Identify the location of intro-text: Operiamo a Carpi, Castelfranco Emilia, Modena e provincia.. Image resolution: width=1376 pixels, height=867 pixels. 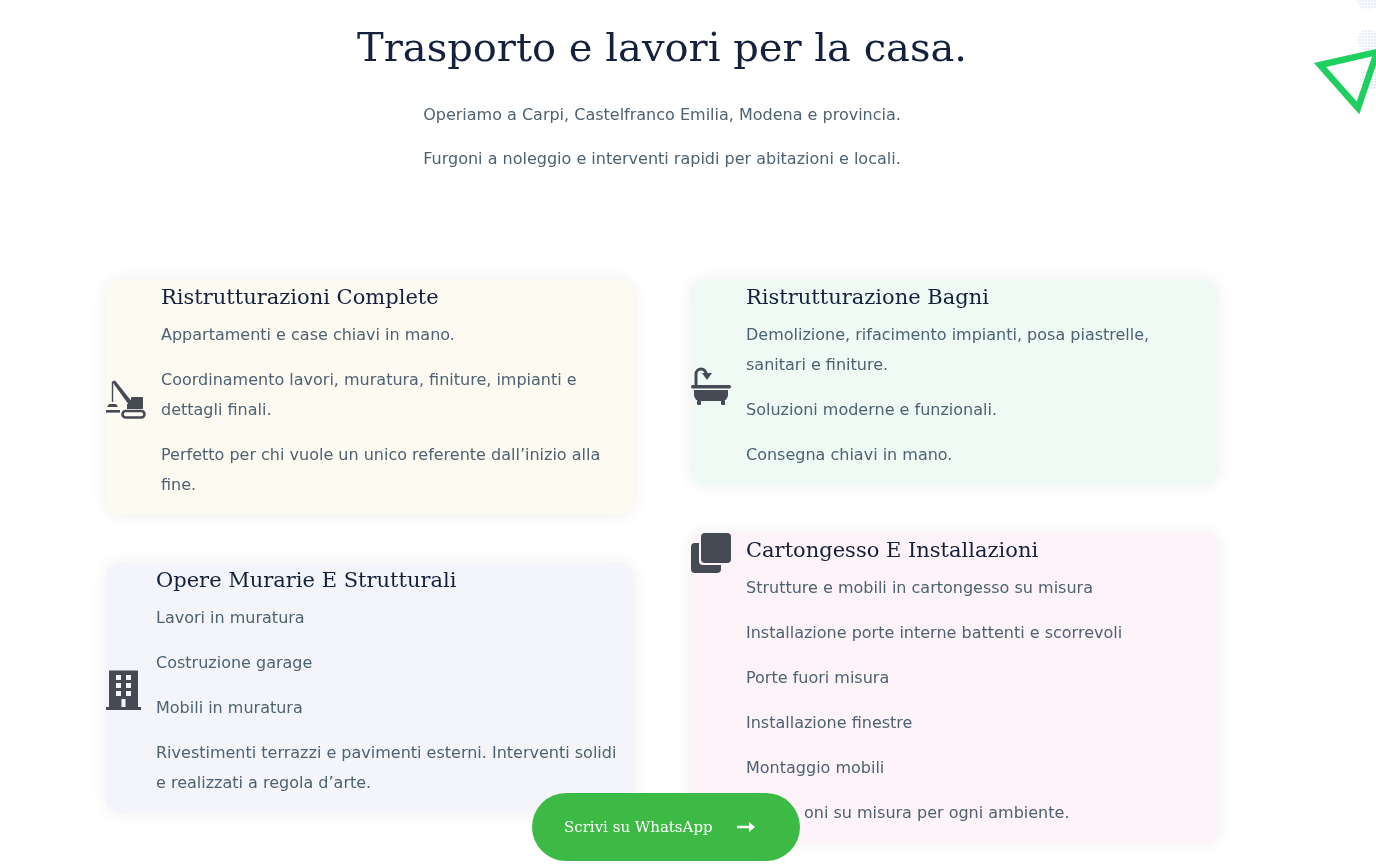
(662, 115).